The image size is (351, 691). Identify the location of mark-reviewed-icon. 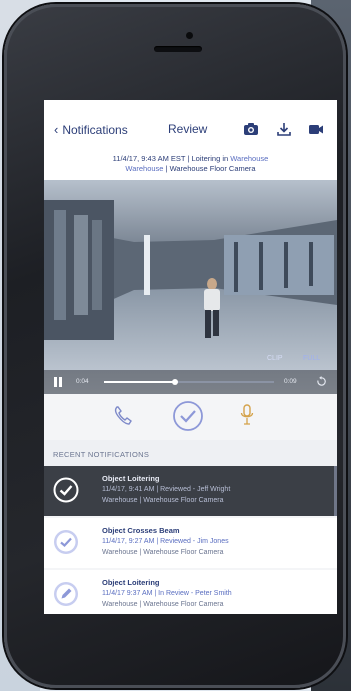
(188, 416).